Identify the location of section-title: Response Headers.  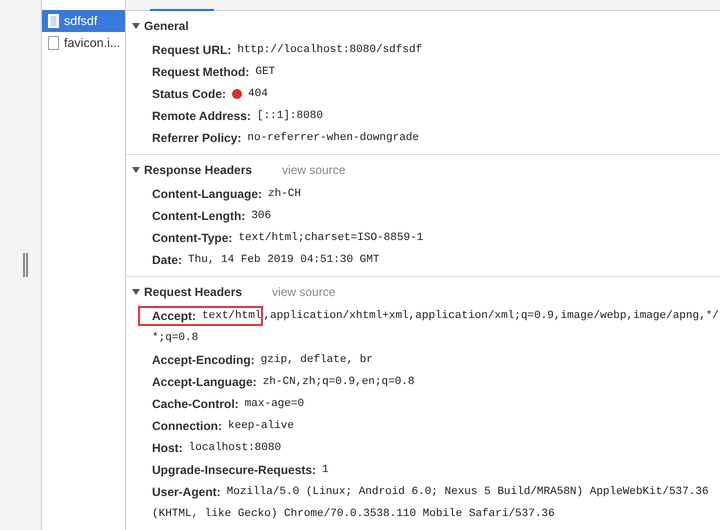
(198, 170).